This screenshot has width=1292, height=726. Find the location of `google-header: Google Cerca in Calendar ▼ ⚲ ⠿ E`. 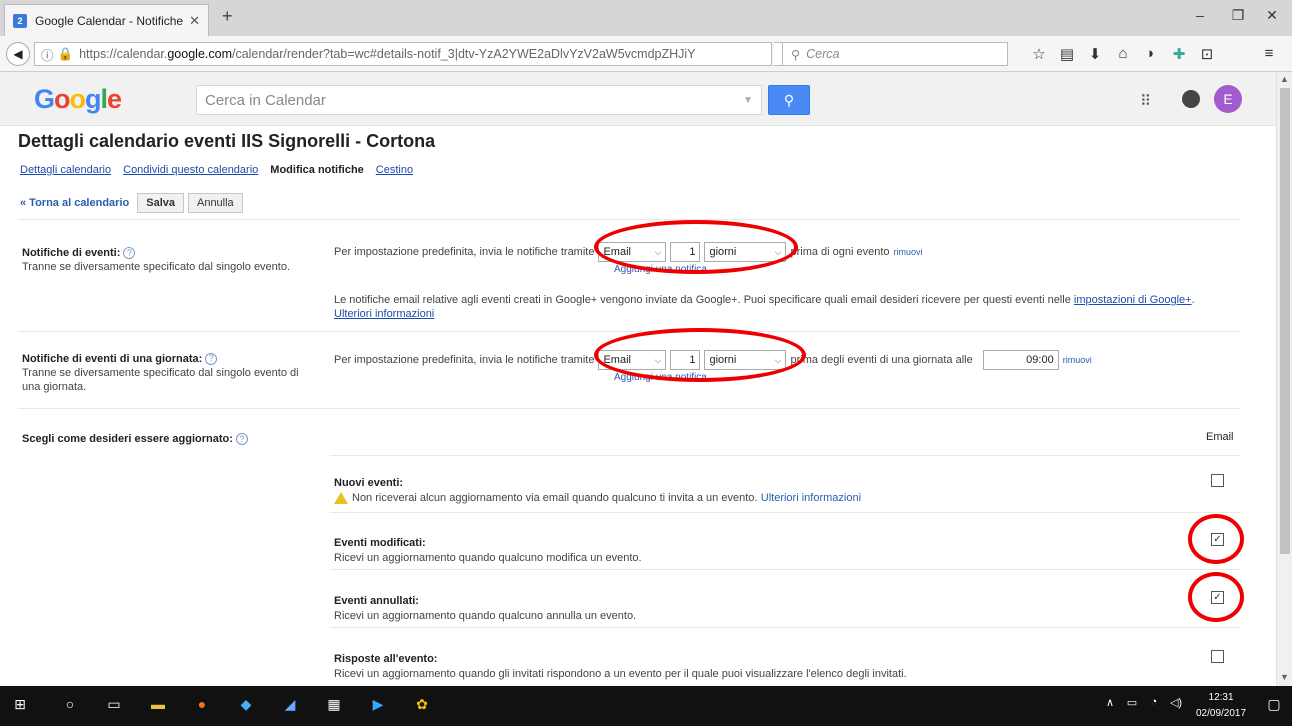

google-header: Google Cerca in Calendar ▼ ⚲ ⠿ E is located at coordinates (638, 99).